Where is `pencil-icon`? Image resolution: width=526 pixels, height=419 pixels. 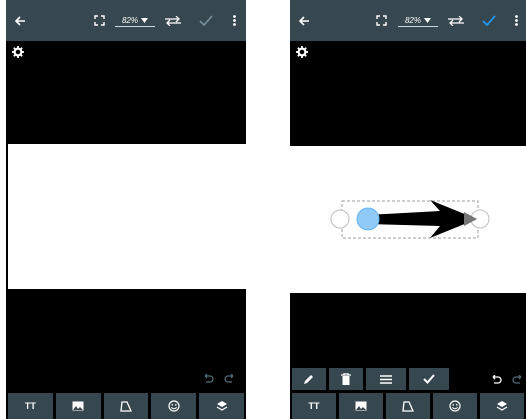 pencil-icon is located at coordinates (308, 379).